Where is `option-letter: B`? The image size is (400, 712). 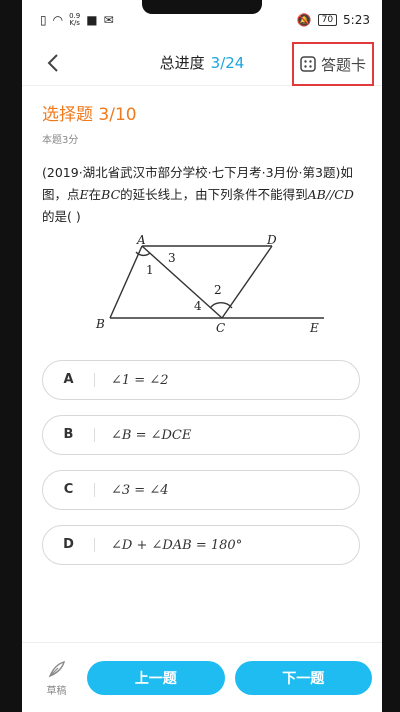 option-letter: B is located at coordinates (69, 435).